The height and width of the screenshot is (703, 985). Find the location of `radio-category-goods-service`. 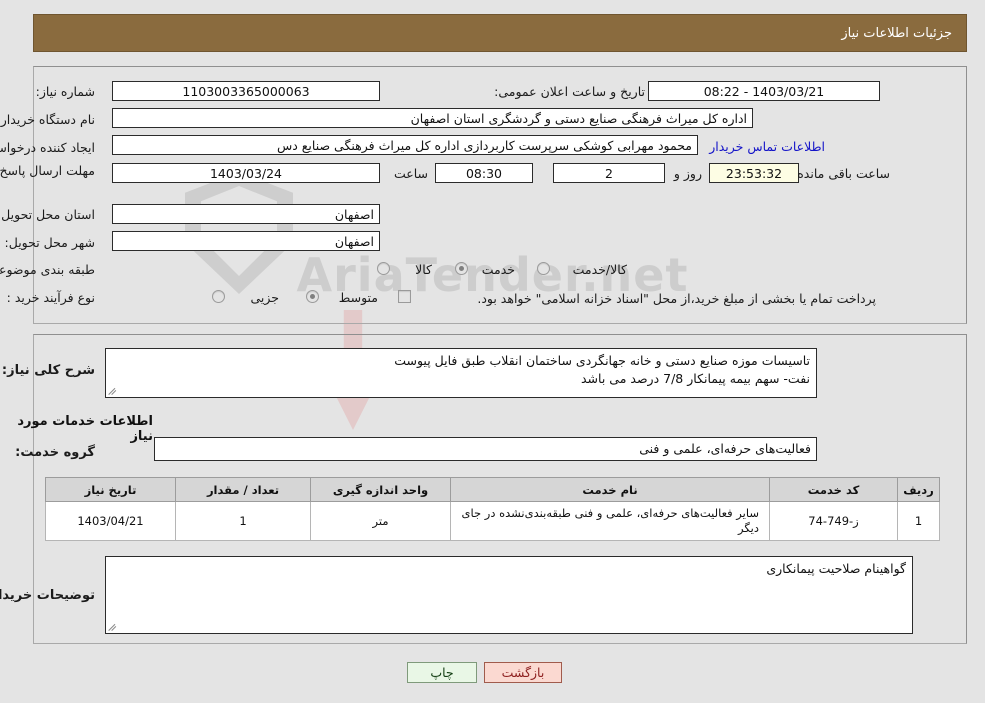

radio-category-goods-service is located at coordinates (543, 268).